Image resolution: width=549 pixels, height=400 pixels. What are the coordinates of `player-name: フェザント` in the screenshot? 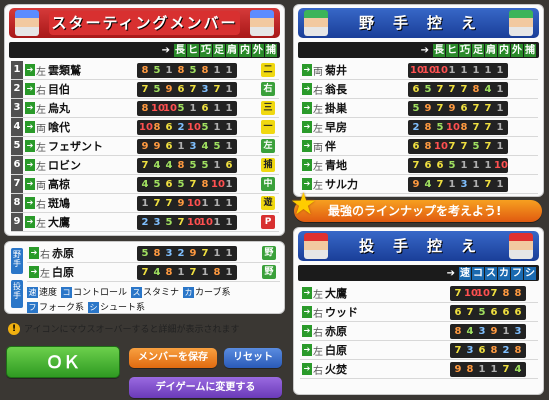 It's located at (75, 146).